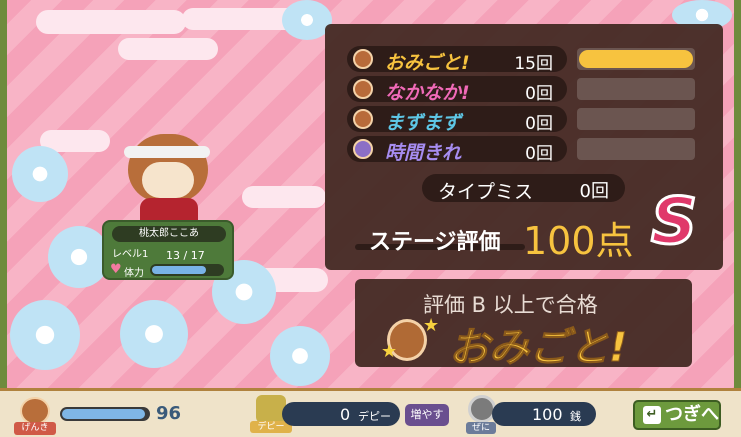  I want to click on dp-value: 0, so click(345, 414).